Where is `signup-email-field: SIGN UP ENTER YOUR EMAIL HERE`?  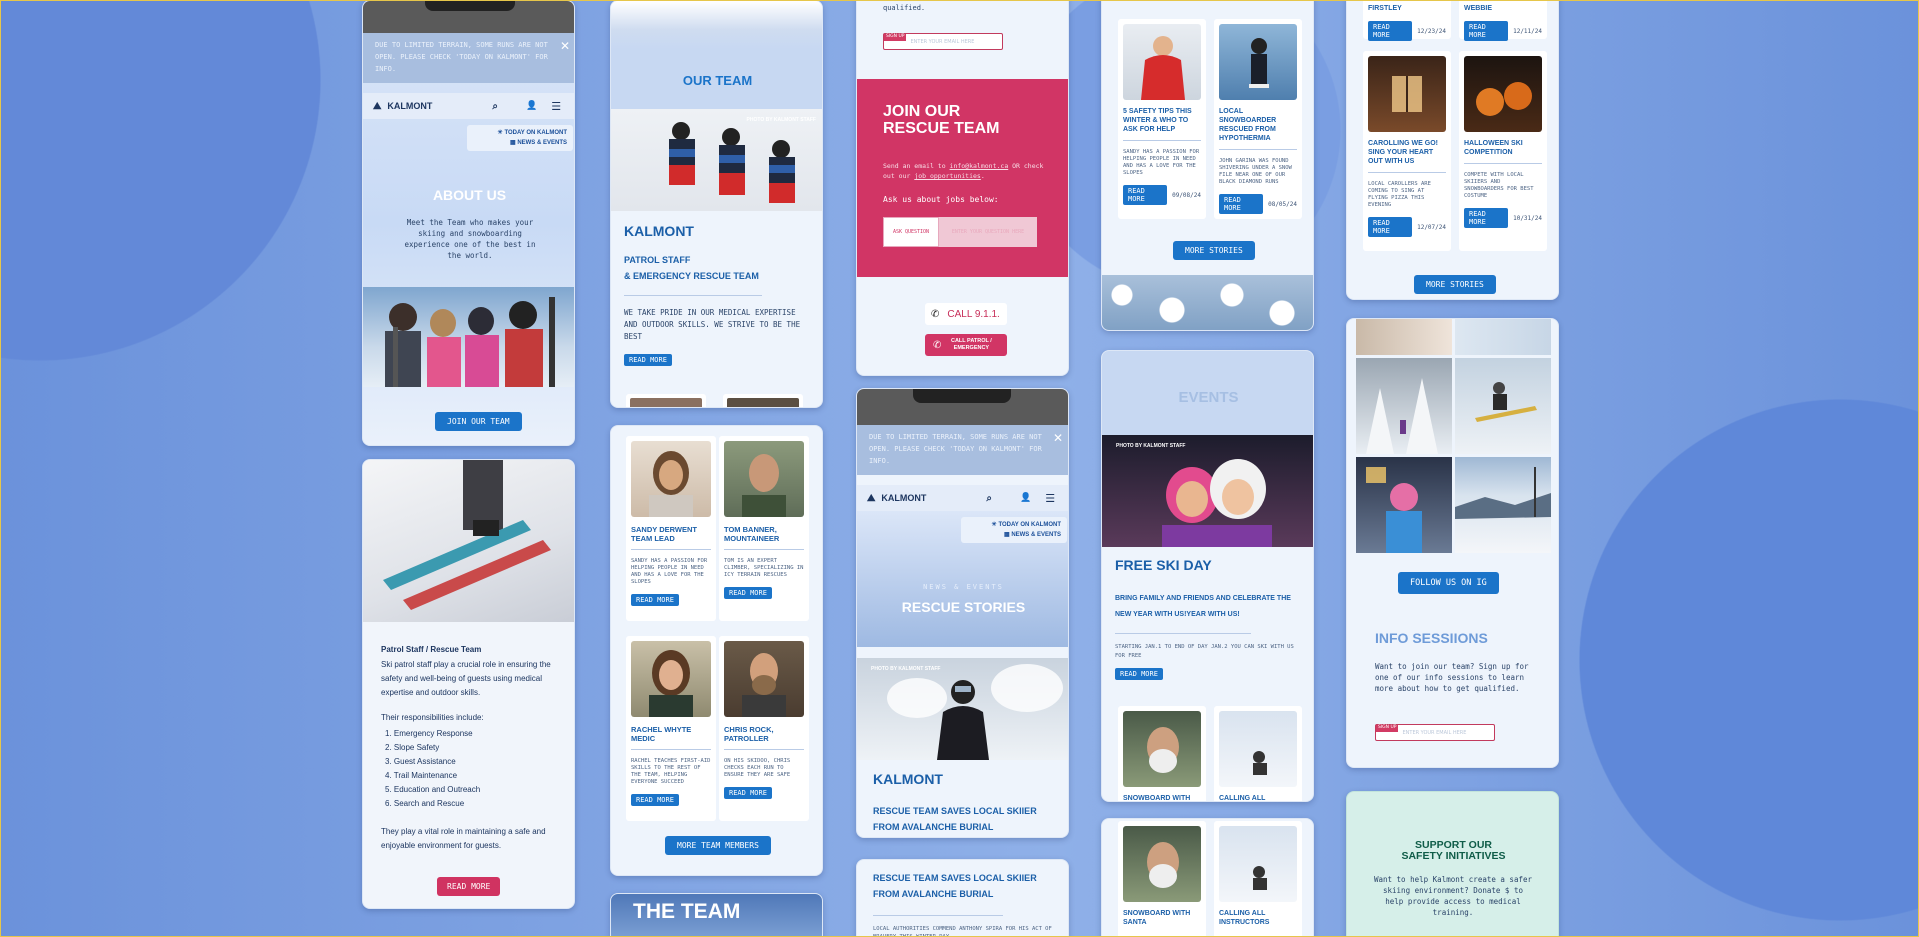 signup-email-field: SIGN UP ENTER YOUR EMAIL HERE is located at coordinates (943, 41).